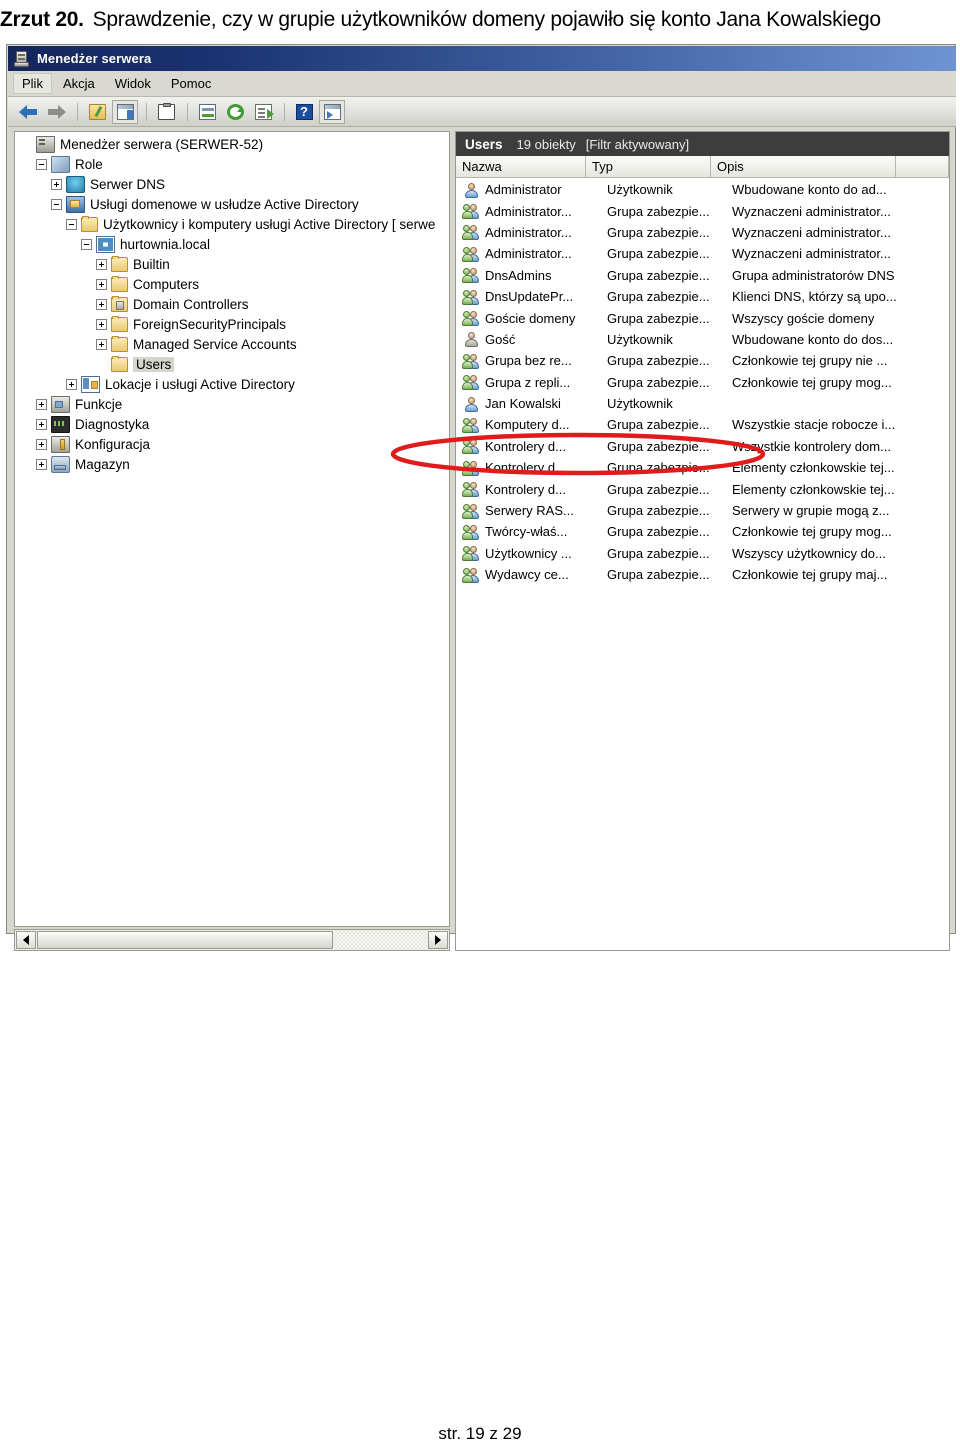  Describe the element at coordinates (232, 144) in the screenshot. I see `tree-item: Menedżer serwera (SERWER-52)` at that location.